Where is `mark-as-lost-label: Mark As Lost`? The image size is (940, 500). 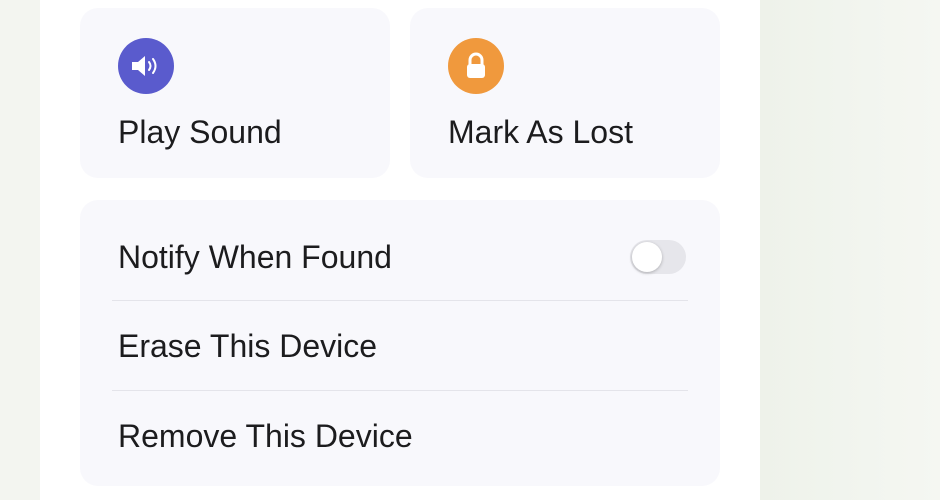
mark-as-lost-label: Mark As Lost is located at coordinates (540, 132).